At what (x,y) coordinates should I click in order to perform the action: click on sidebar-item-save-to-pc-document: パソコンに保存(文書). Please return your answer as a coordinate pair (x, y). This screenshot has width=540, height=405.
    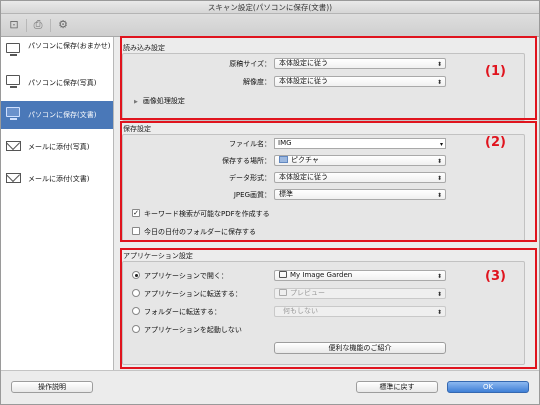
    Looking at the image, I should click on (57, 115).